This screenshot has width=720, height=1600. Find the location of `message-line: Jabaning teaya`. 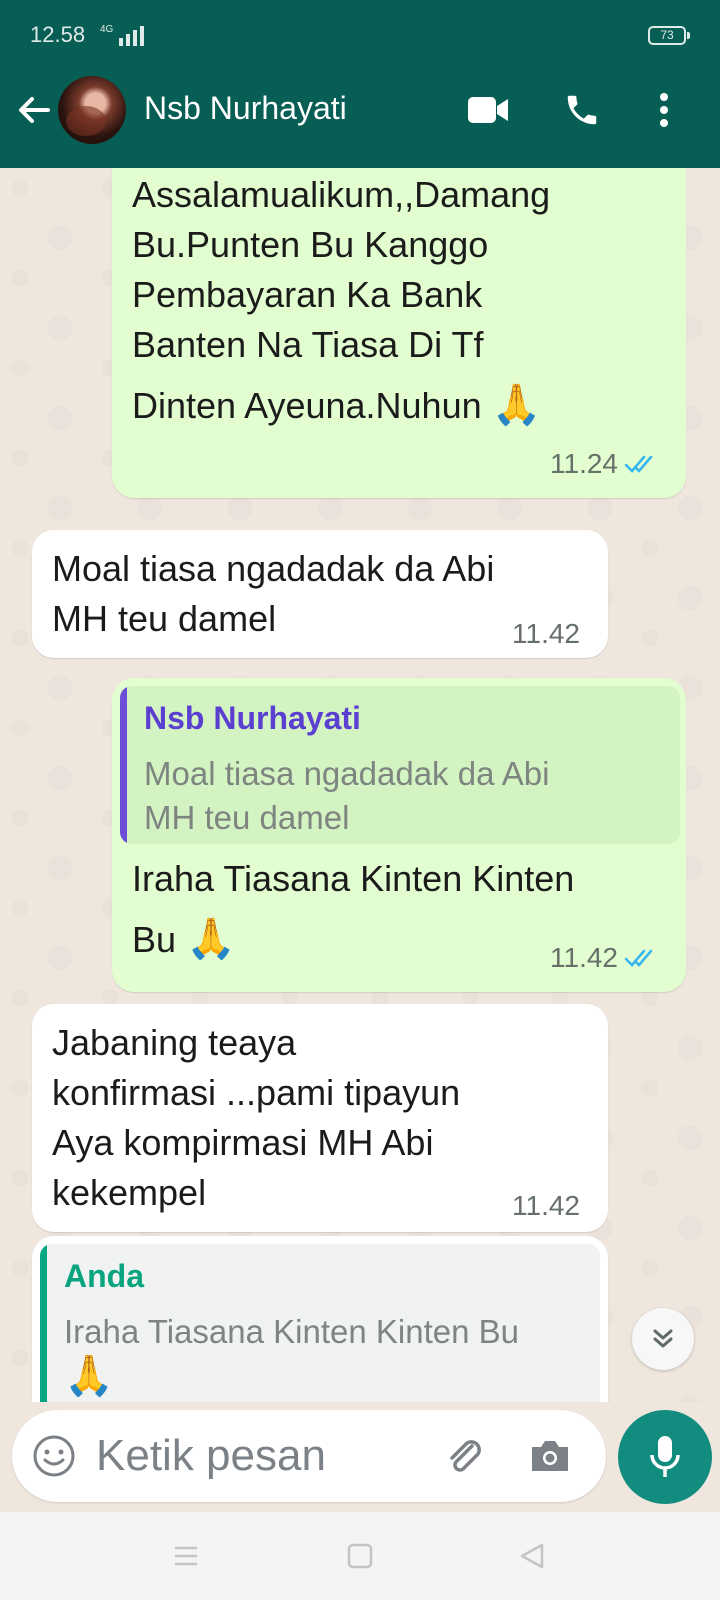

message-line: Jabaning teaya is located at coordinates (174, 1042).